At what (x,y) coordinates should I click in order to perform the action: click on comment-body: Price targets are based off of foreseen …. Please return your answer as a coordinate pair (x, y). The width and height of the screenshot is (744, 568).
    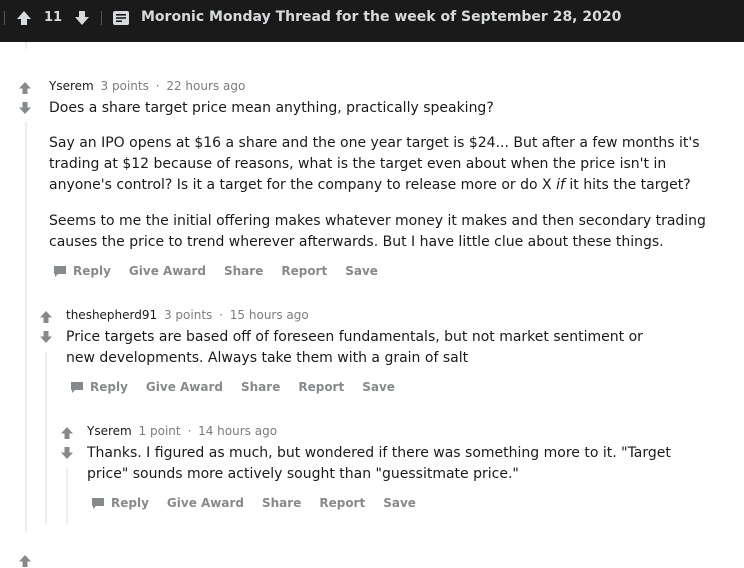
    Looking at the image, I should click on (366, 348).